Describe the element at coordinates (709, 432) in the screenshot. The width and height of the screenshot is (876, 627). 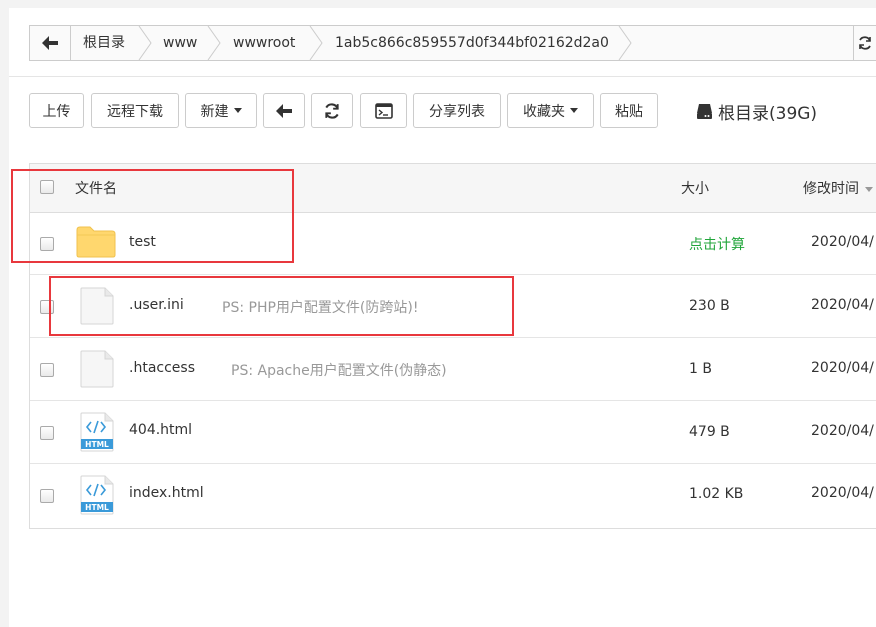
I see `size-cell: 479 B` at that location.